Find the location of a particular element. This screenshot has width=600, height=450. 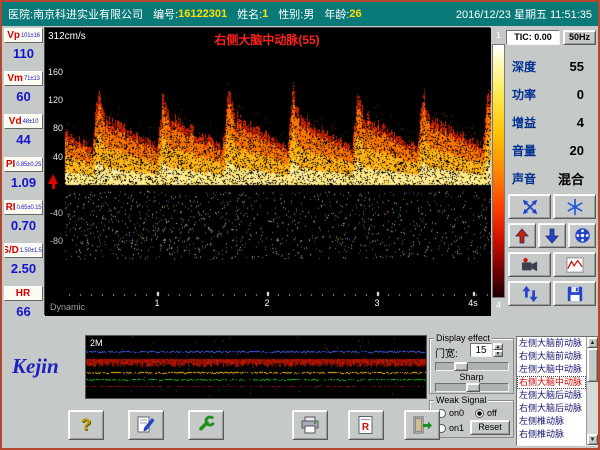

vessel-item: 右侧椎动脉 is located at coordinates (551, 434).